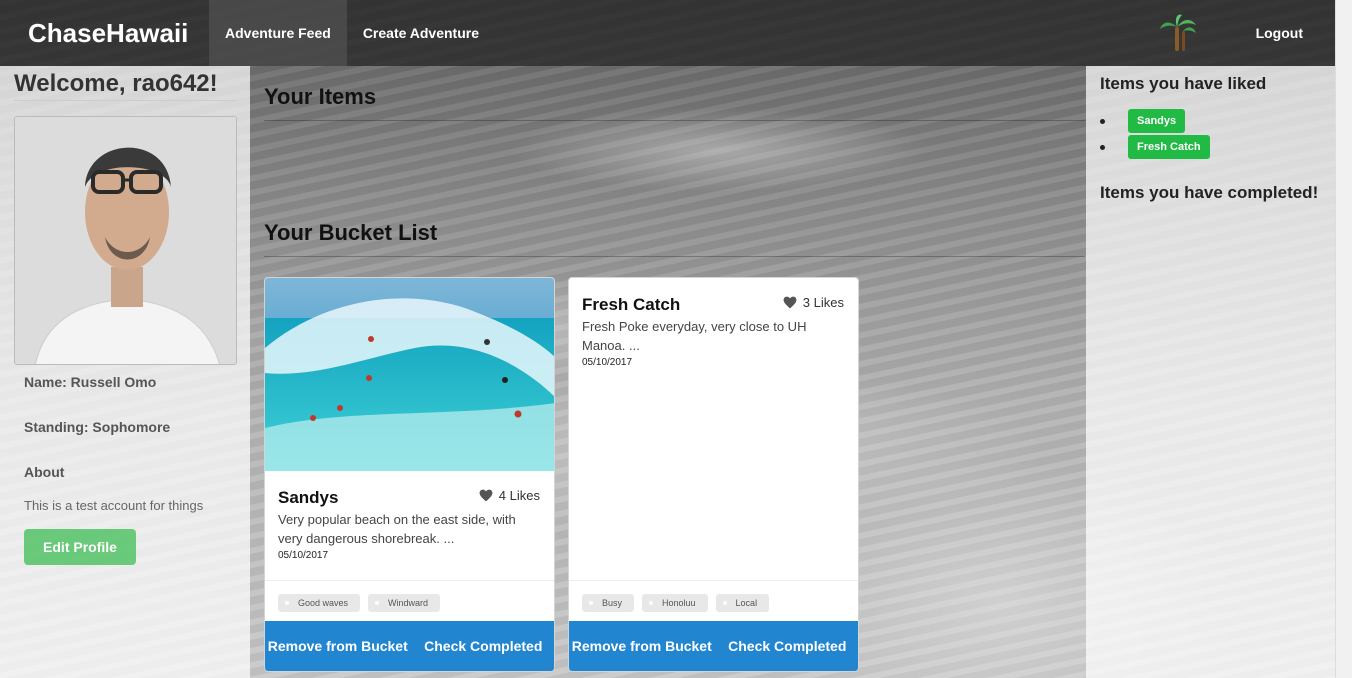  What do you see at coordinates (104, 33) in the screenshot?
I see `brand-logo-text: ChaseHawaii` at bounding box center [104, 33].